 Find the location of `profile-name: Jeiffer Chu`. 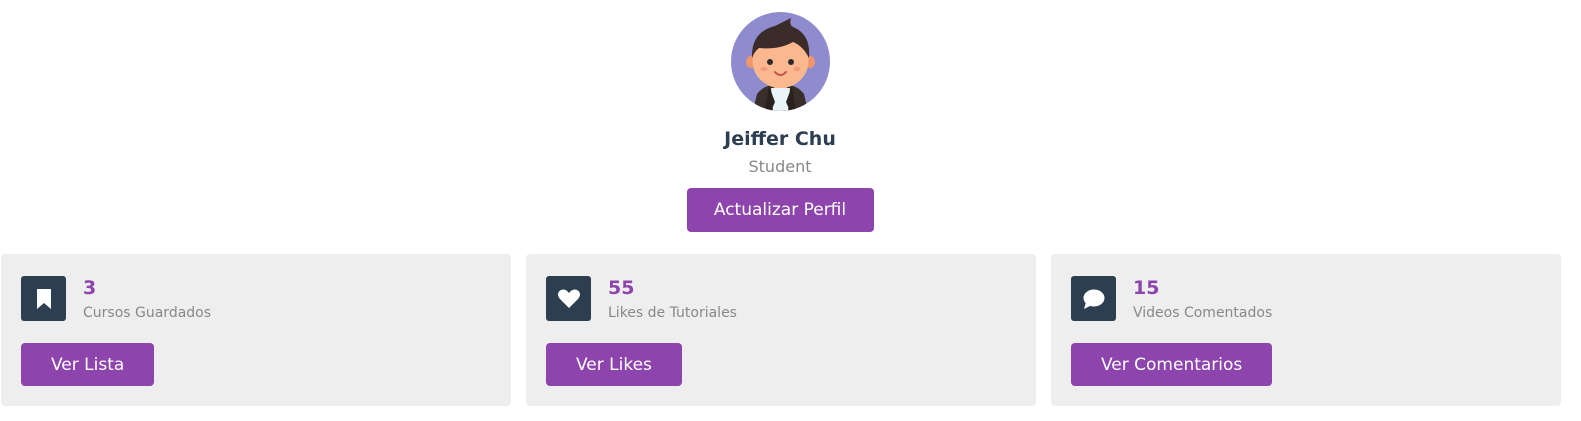

profile-name: Jeiffer Chu is located at coordinates (780, 139).